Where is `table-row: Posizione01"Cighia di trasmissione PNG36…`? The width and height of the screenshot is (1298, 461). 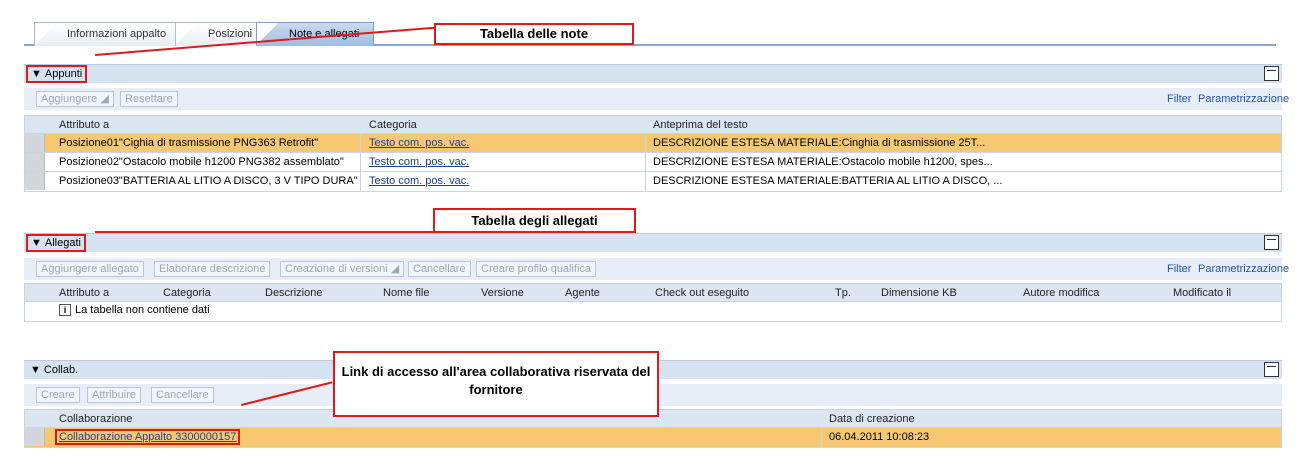 table-row: Posizione01"Cighia di trasmissione PNG36… is located at coordinates (653, 143).